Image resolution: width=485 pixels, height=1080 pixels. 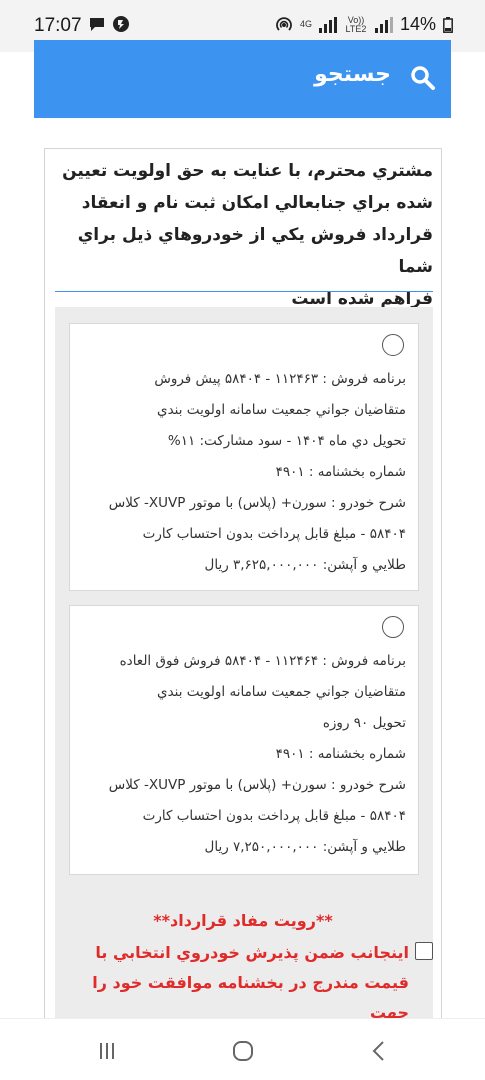 I want to click on option-line: طلايي و آپشن: ۳,۶۲۵,۰۰۰,۰۰۰ ريال, so click(x=305, y=565).